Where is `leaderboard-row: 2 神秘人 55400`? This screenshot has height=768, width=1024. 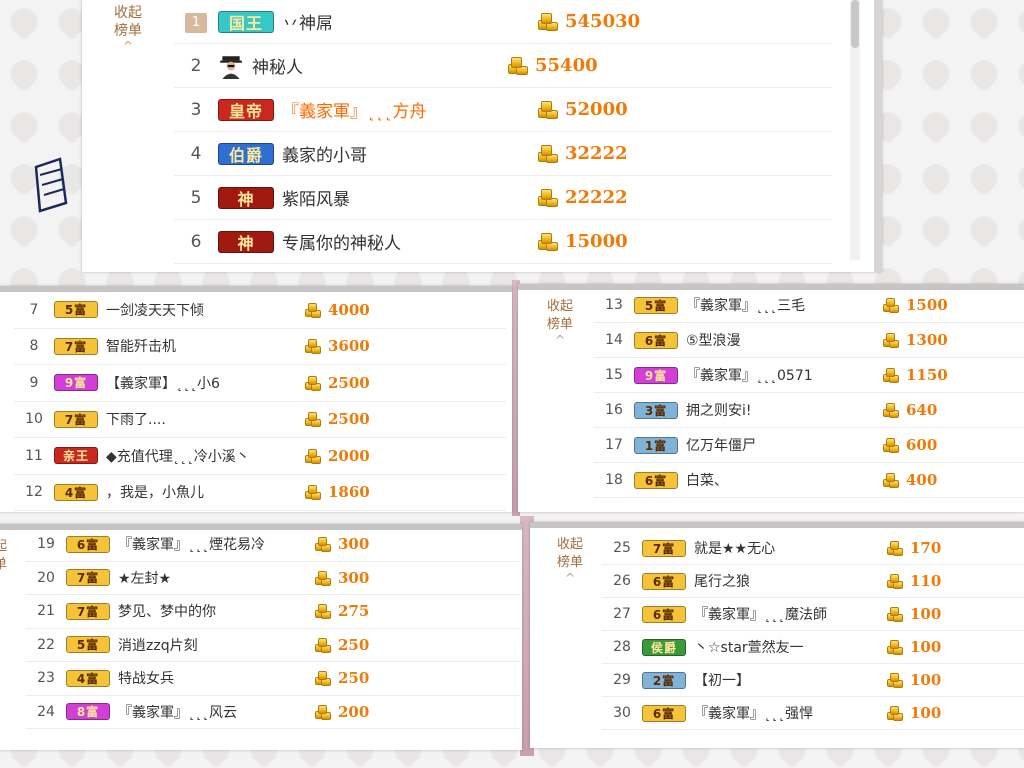
leaderboard-row: 2 神秘人 55400 is located at coordinates (503, 66).